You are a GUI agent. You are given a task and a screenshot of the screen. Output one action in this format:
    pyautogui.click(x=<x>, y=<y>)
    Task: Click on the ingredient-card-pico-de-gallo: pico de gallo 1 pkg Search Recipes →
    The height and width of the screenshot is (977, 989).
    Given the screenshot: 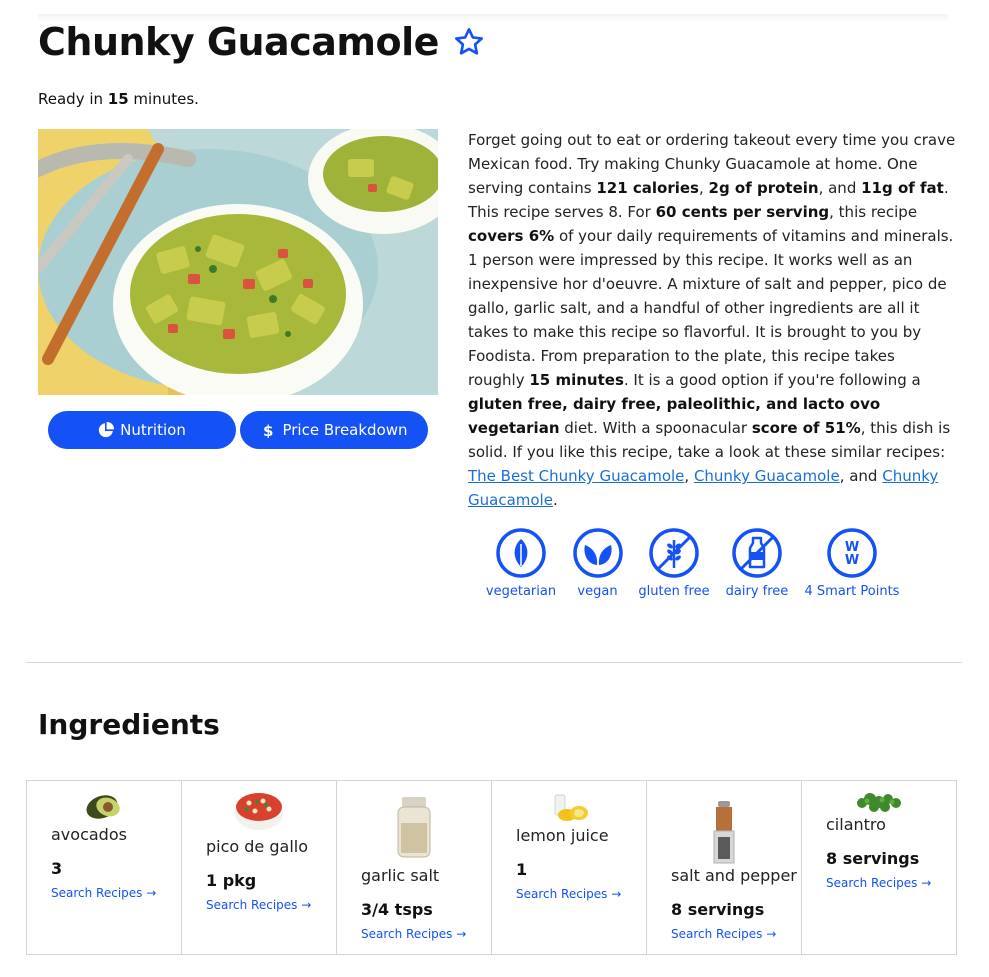 What is the action you would take?
    pyautogui.click(x=259, y=867)
    